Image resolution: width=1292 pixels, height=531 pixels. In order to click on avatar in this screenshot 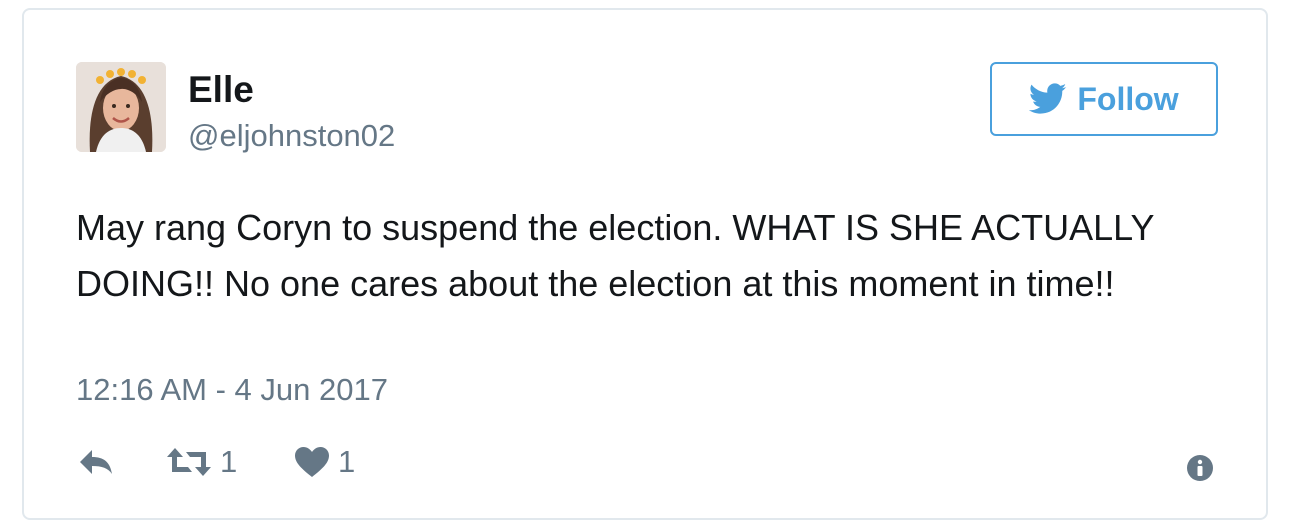, I will do `click(121, 107)`.